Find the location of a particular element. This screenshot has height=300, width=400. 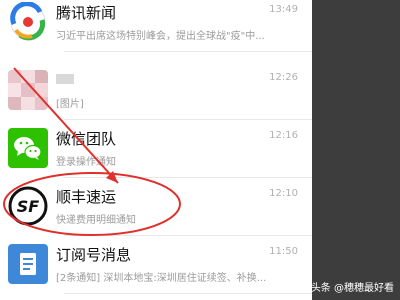

chat-time: 11:50 is located at coordinates (283, 251).